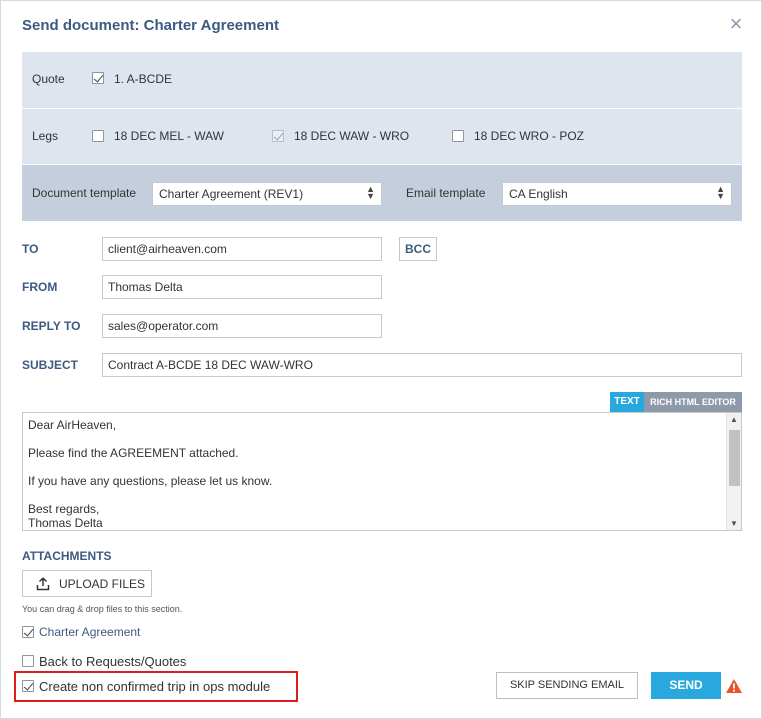 The image size is (762, 719). What do you see at coordinates (458, 136) in the screenshot?
I see `leg-checkbox-wro-poz` at bounding box center [458, 136].